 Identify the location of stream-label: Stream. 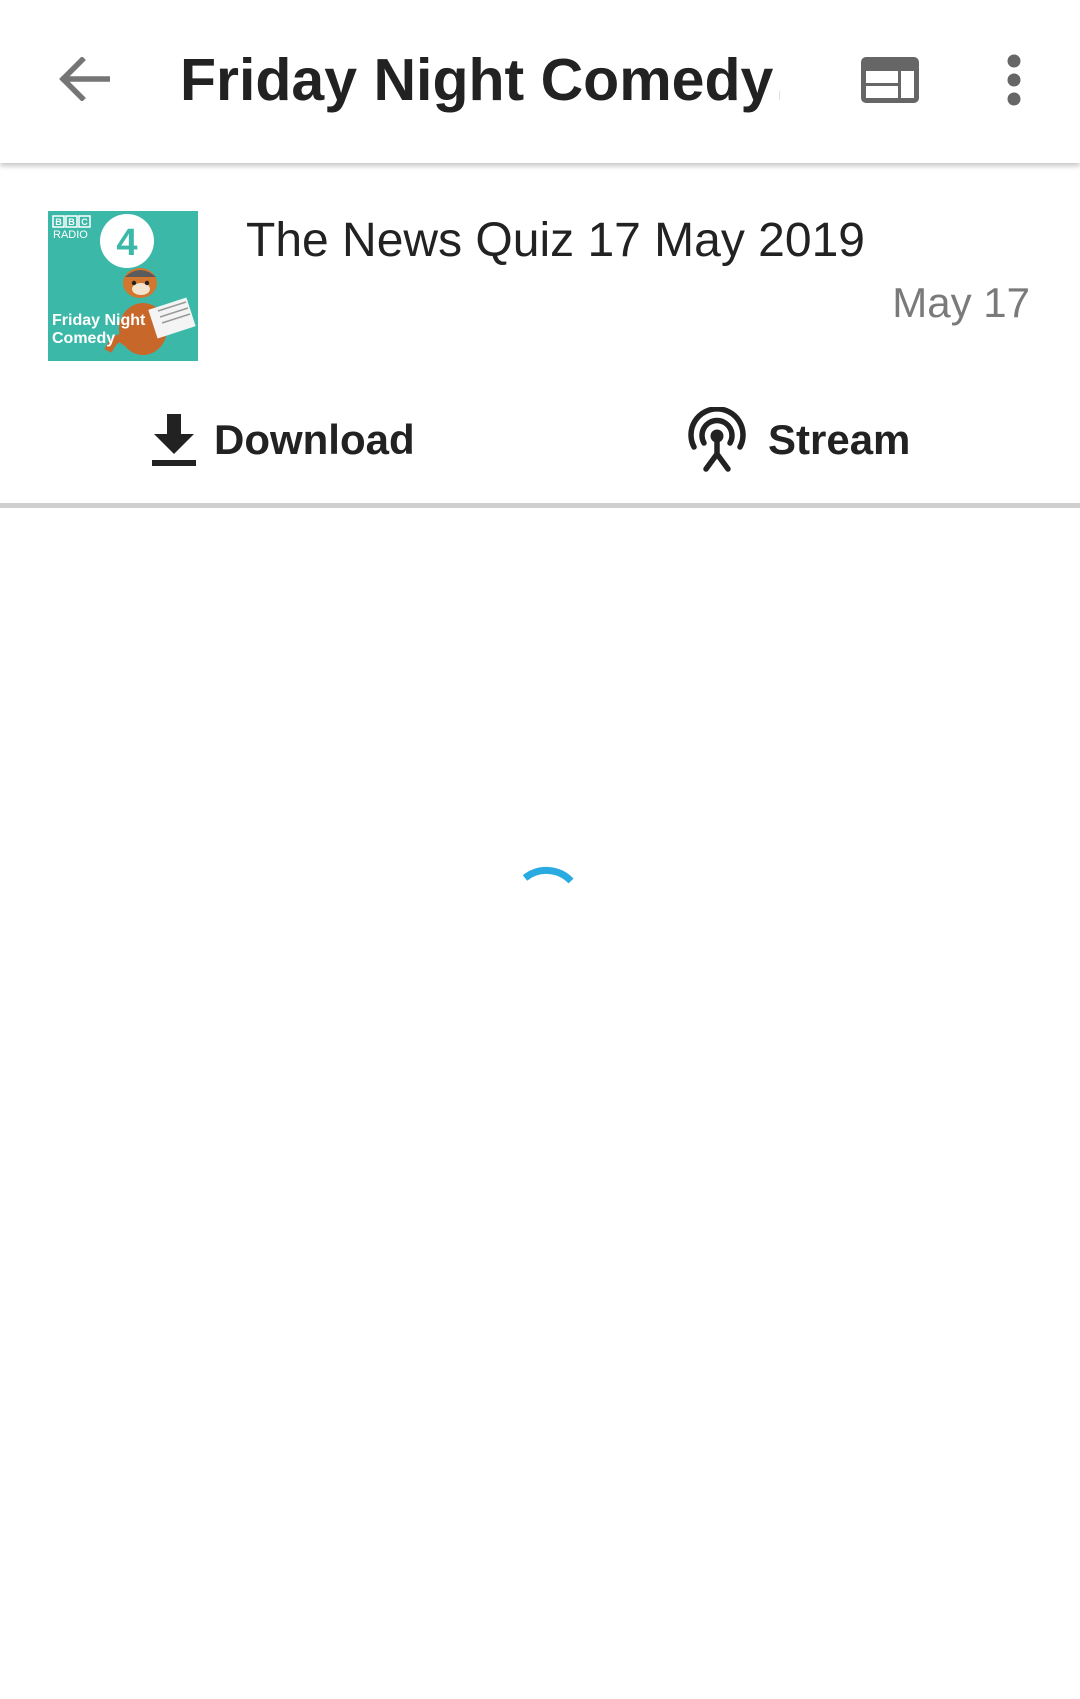
(839, 439).